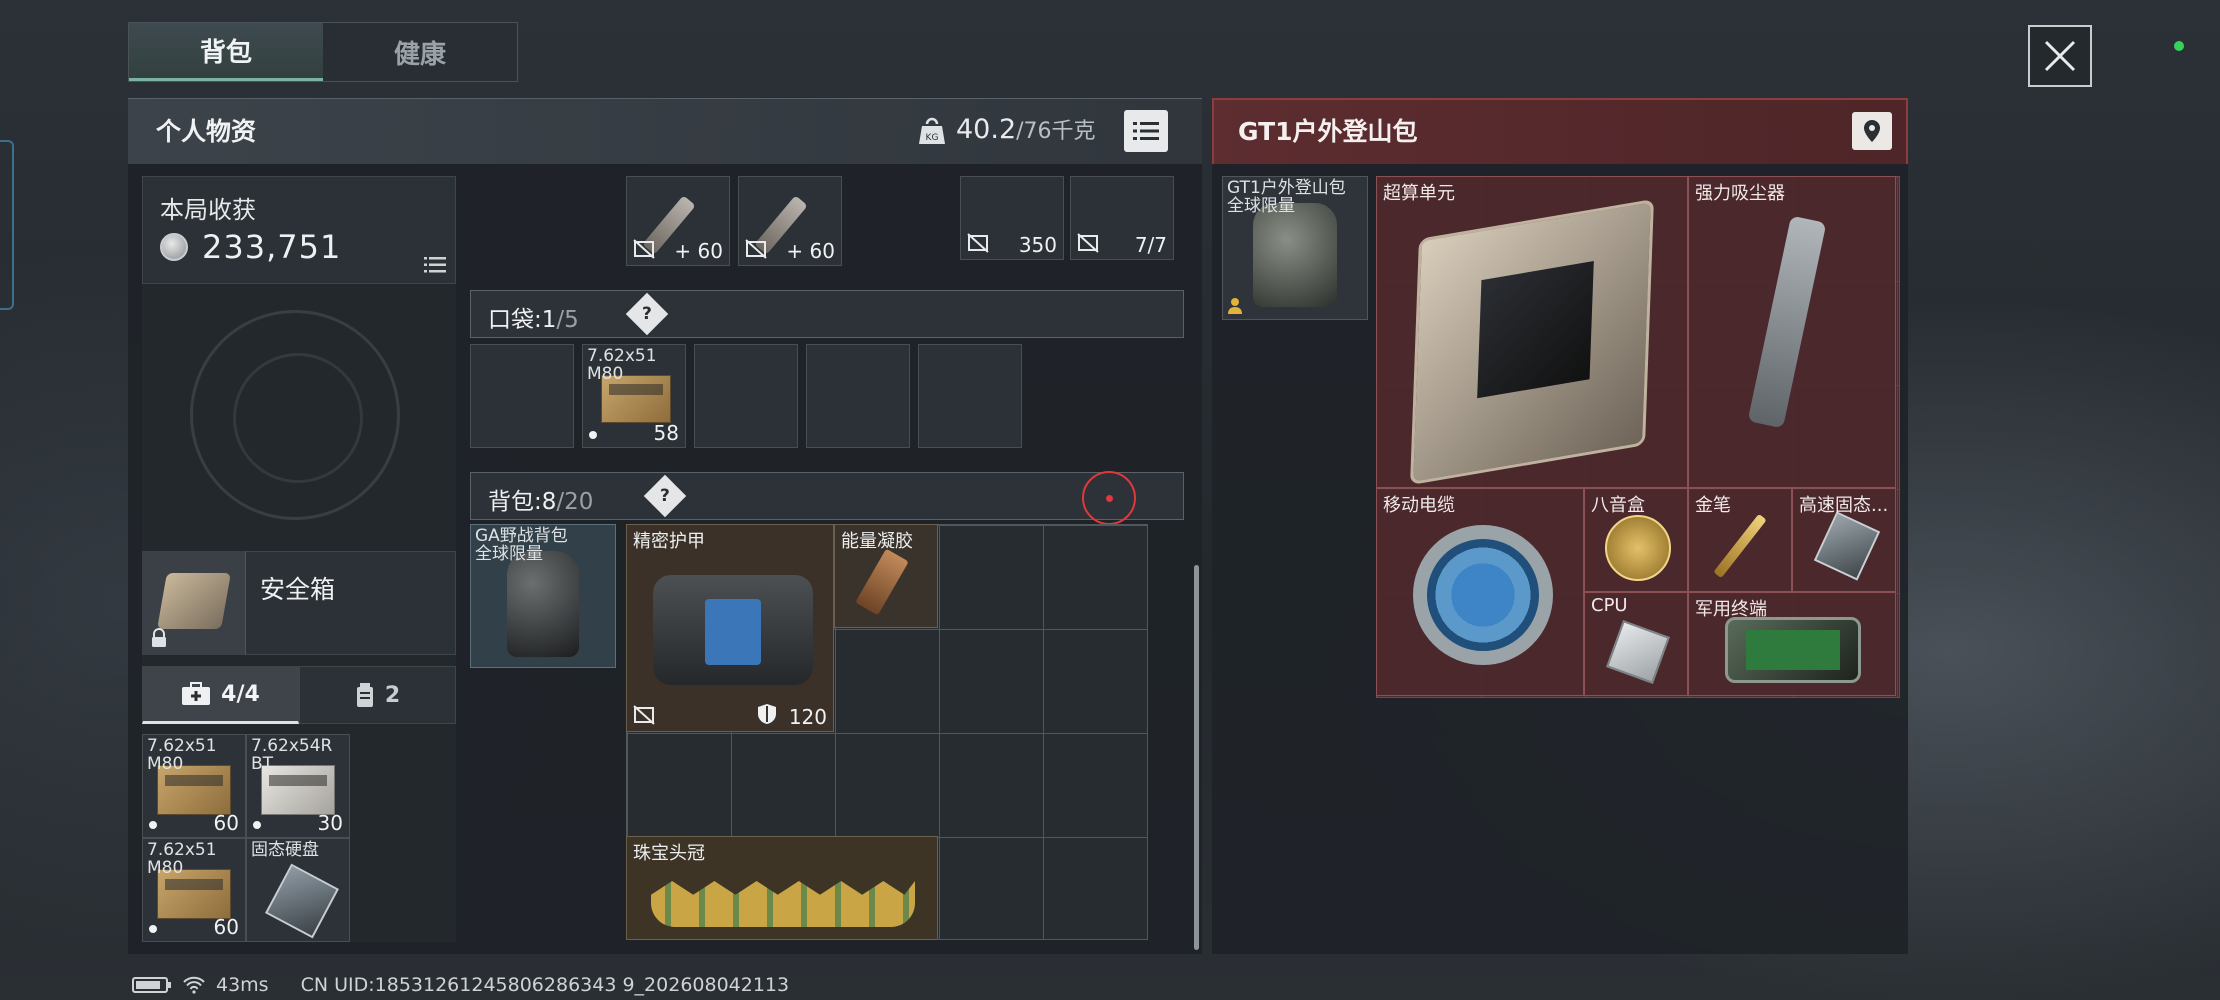  I want to click on military-terminal-icon, so click(1793, 650).